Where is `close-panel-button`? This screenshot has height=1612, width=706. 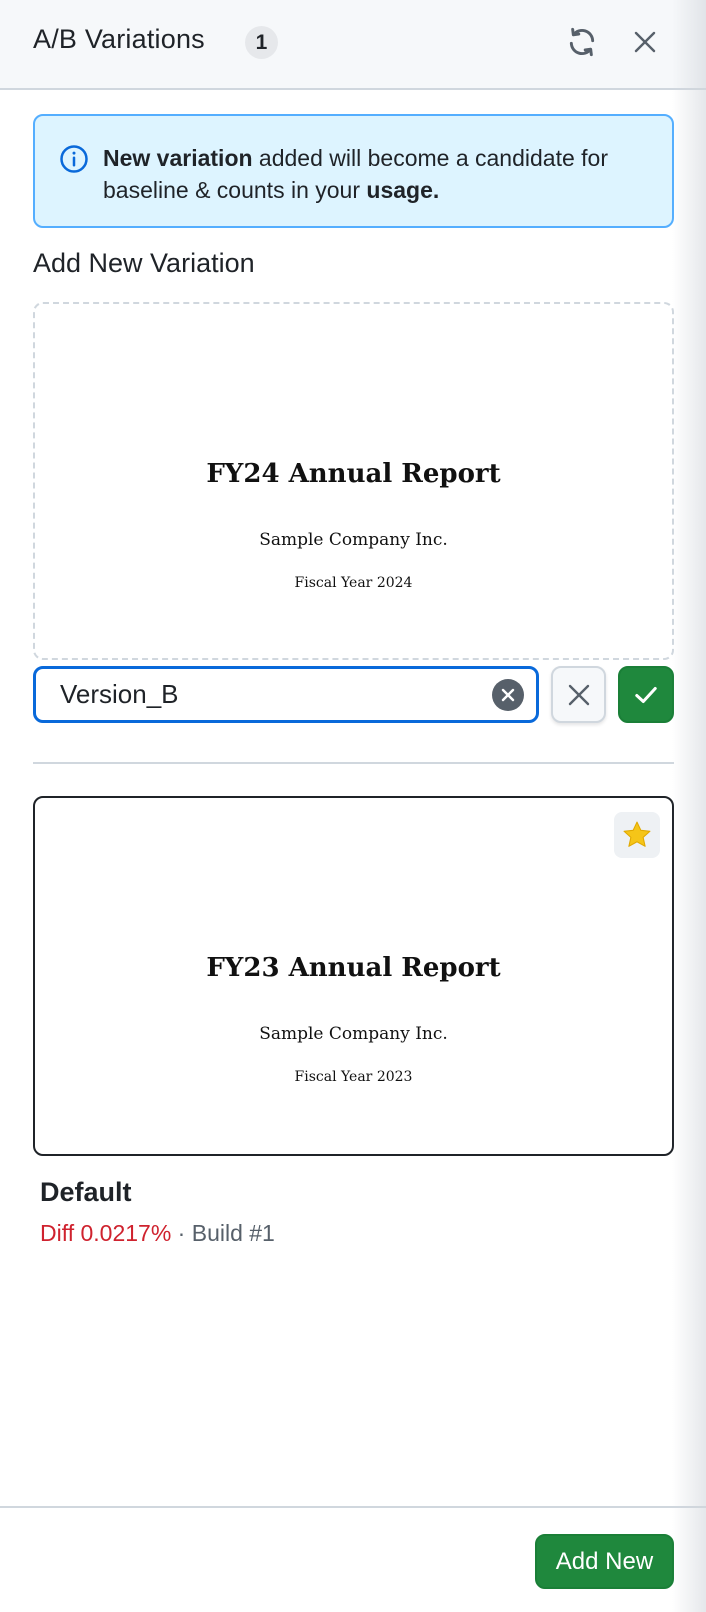 close-panel-button is located at coordinates (645, 42).